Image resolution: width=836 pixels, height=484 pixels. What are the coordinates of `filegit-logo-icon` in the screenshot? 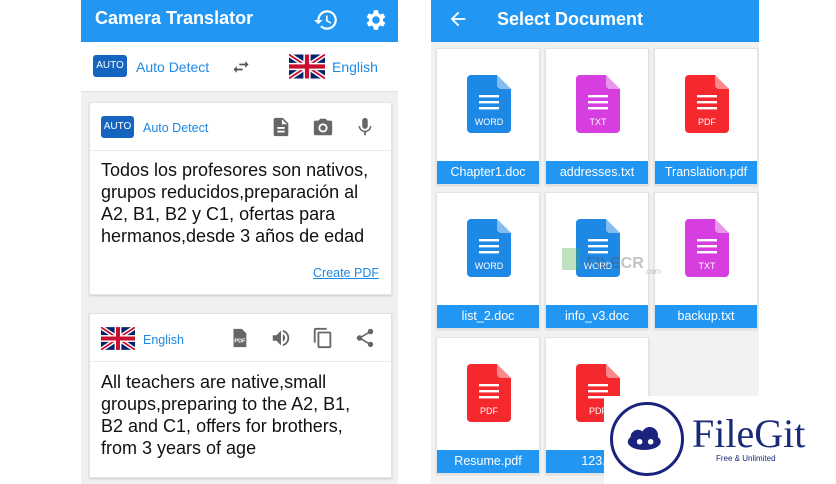 It's located at (647, 439).